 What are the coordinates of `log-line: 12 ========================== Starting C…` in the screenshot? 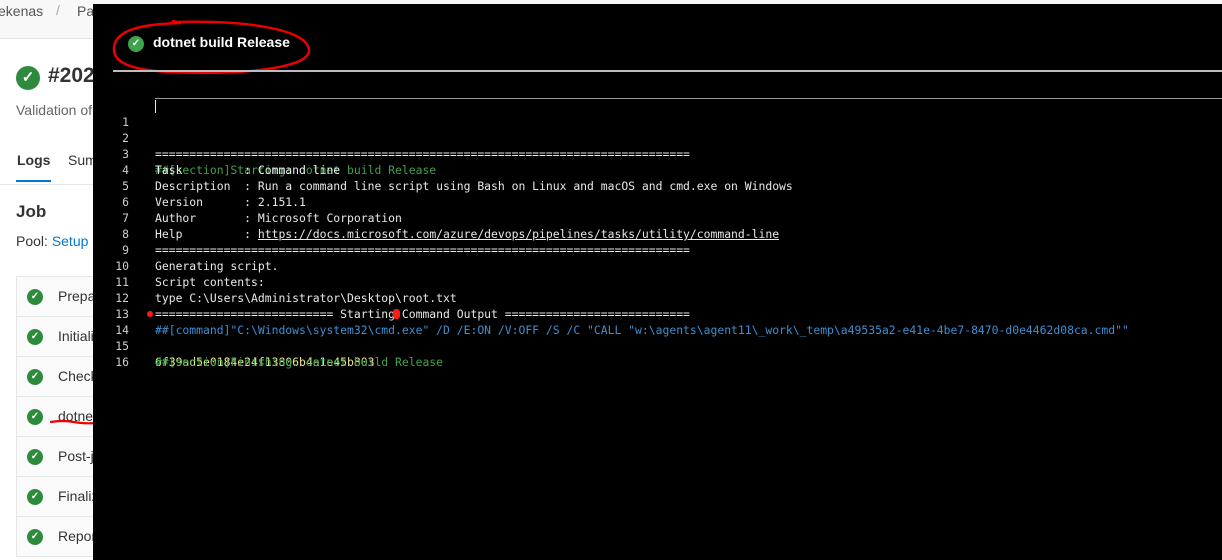 It's located at (657, 297).